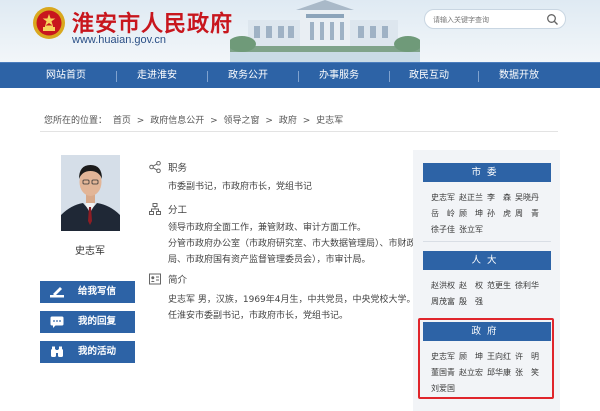 The image size is (600, 411). I want to click on peoples-congress-row: 赵洪权赵 权范更生 徐利华, so click(487, 285).